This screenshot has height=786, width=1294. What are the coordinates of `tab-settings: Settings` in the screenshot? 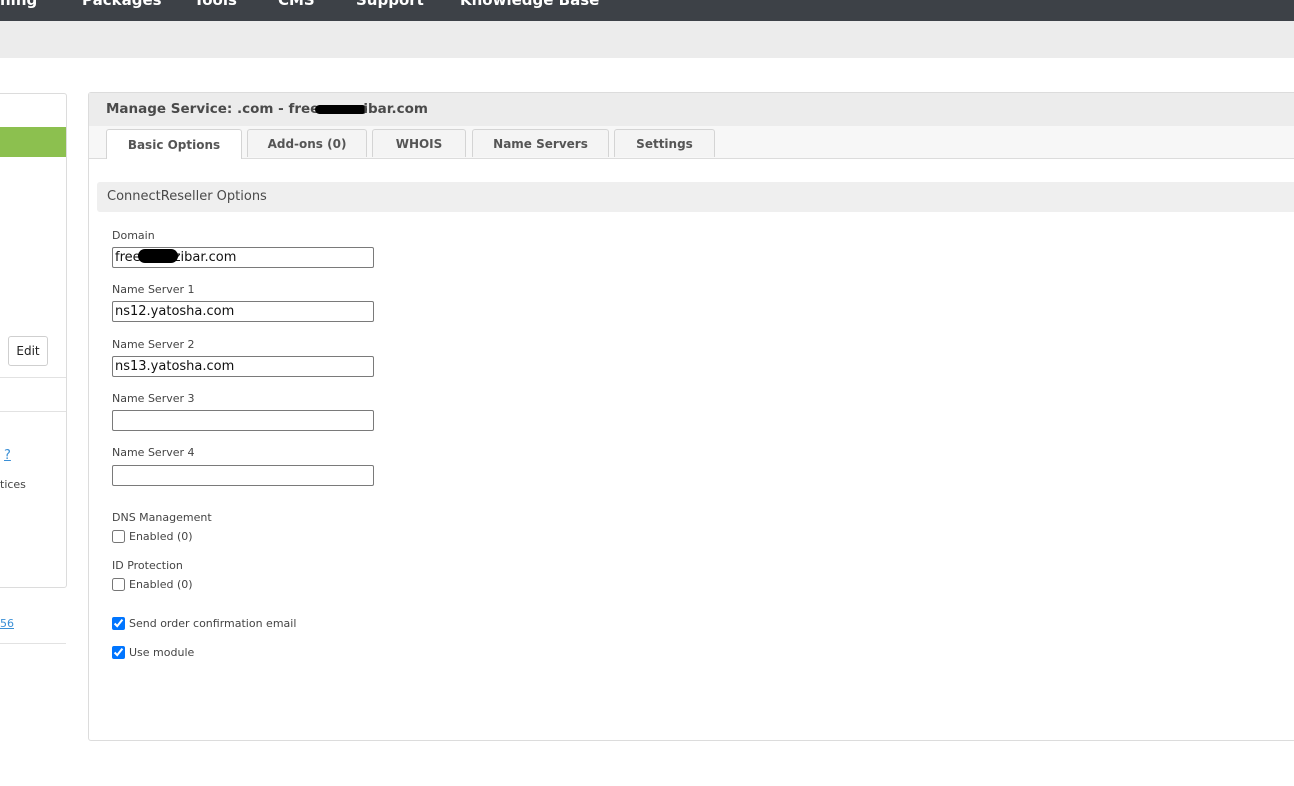 It's located at (664, 143).